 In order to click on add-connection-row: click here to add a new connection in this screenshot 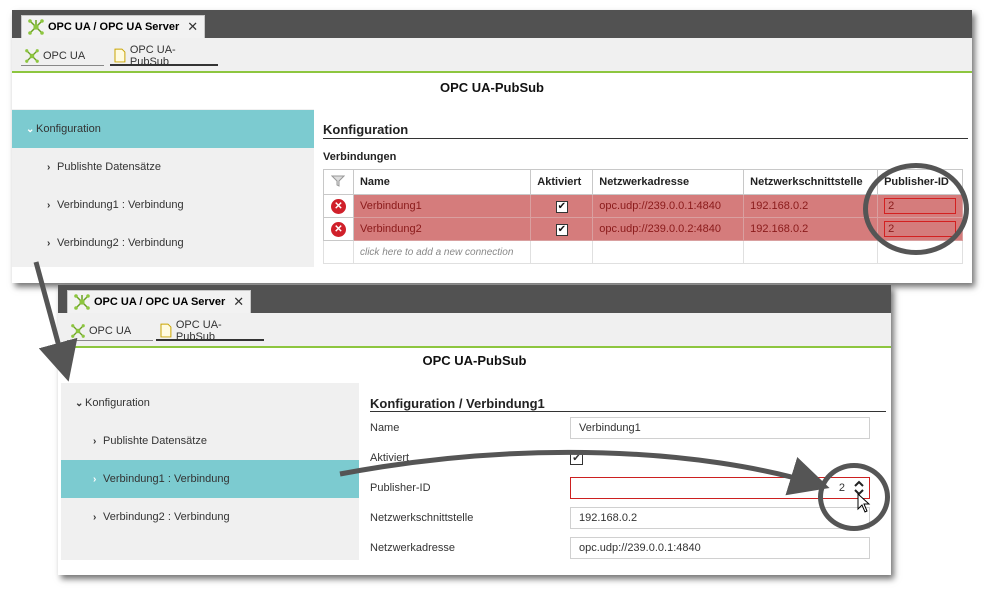, I will do `click(643, 252)`.